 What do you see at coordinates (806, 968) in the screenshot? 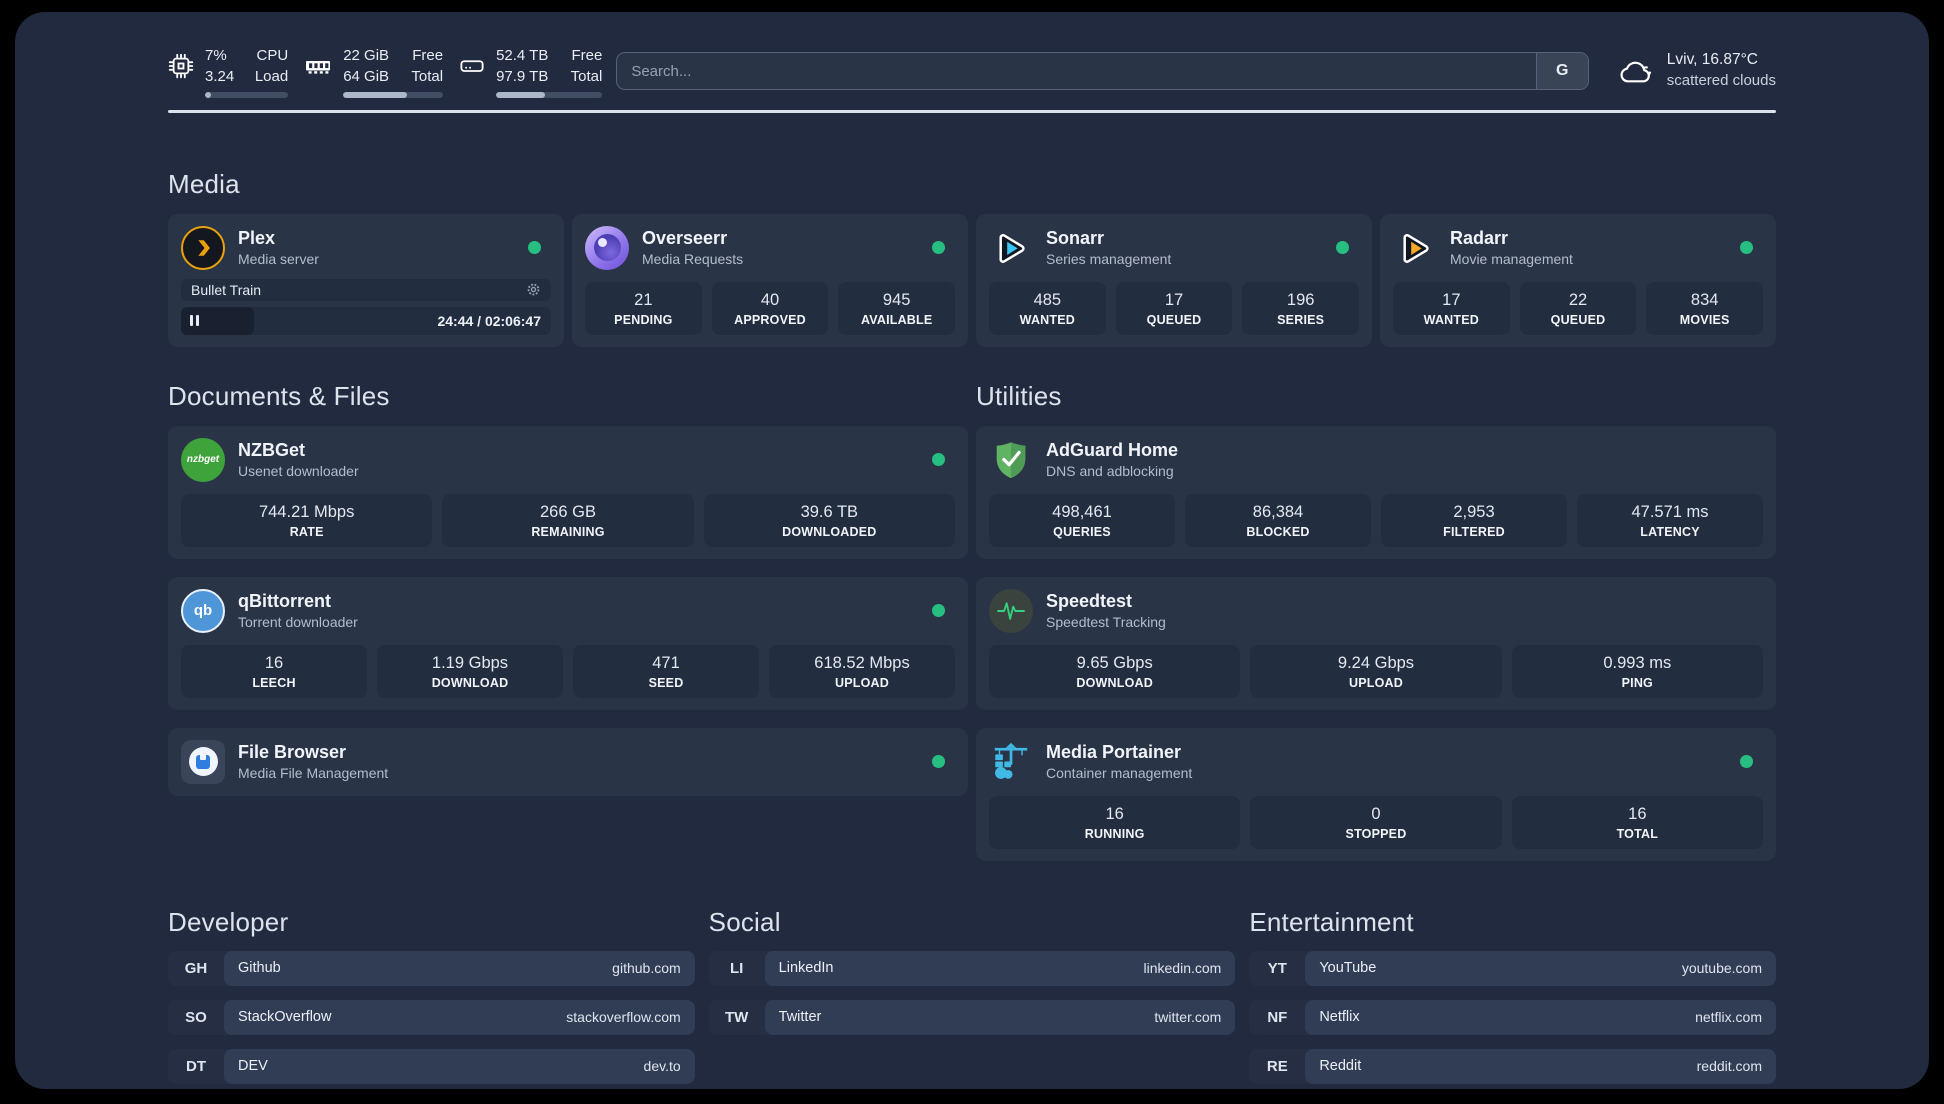
I see `bookmark-name: LinkedIn` at bounding box center [806, 968].